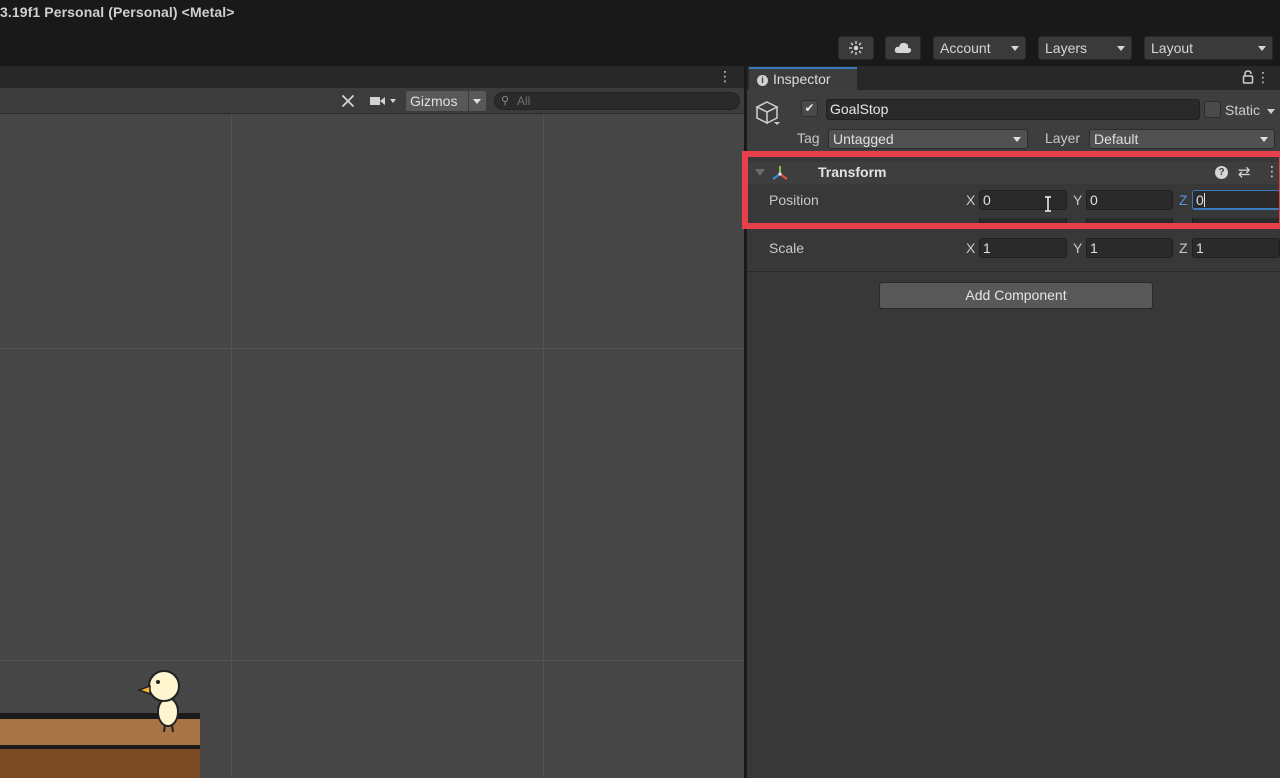 This screenshot has height=778, width=1280. What do you see at coordinates (1129, 248) in the screenshot?
I see `scale-y-field: 1` at bounding box center [1129, 248].